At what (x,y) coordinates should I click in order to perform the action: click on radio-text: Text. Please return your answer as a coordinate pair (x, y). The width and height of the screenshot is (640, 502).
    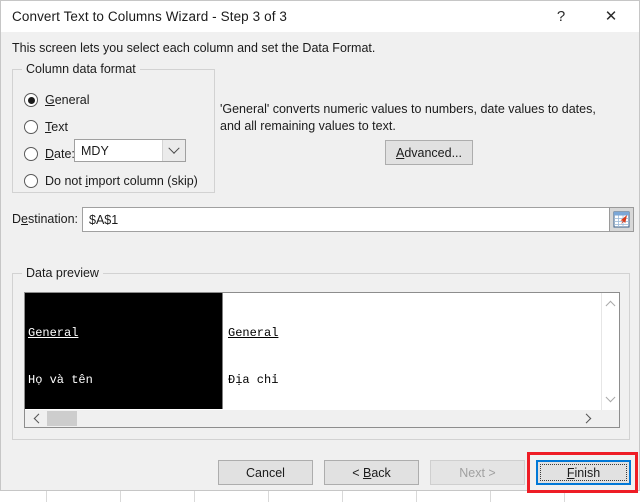
    Looking at the image, I should click on (46, 127).